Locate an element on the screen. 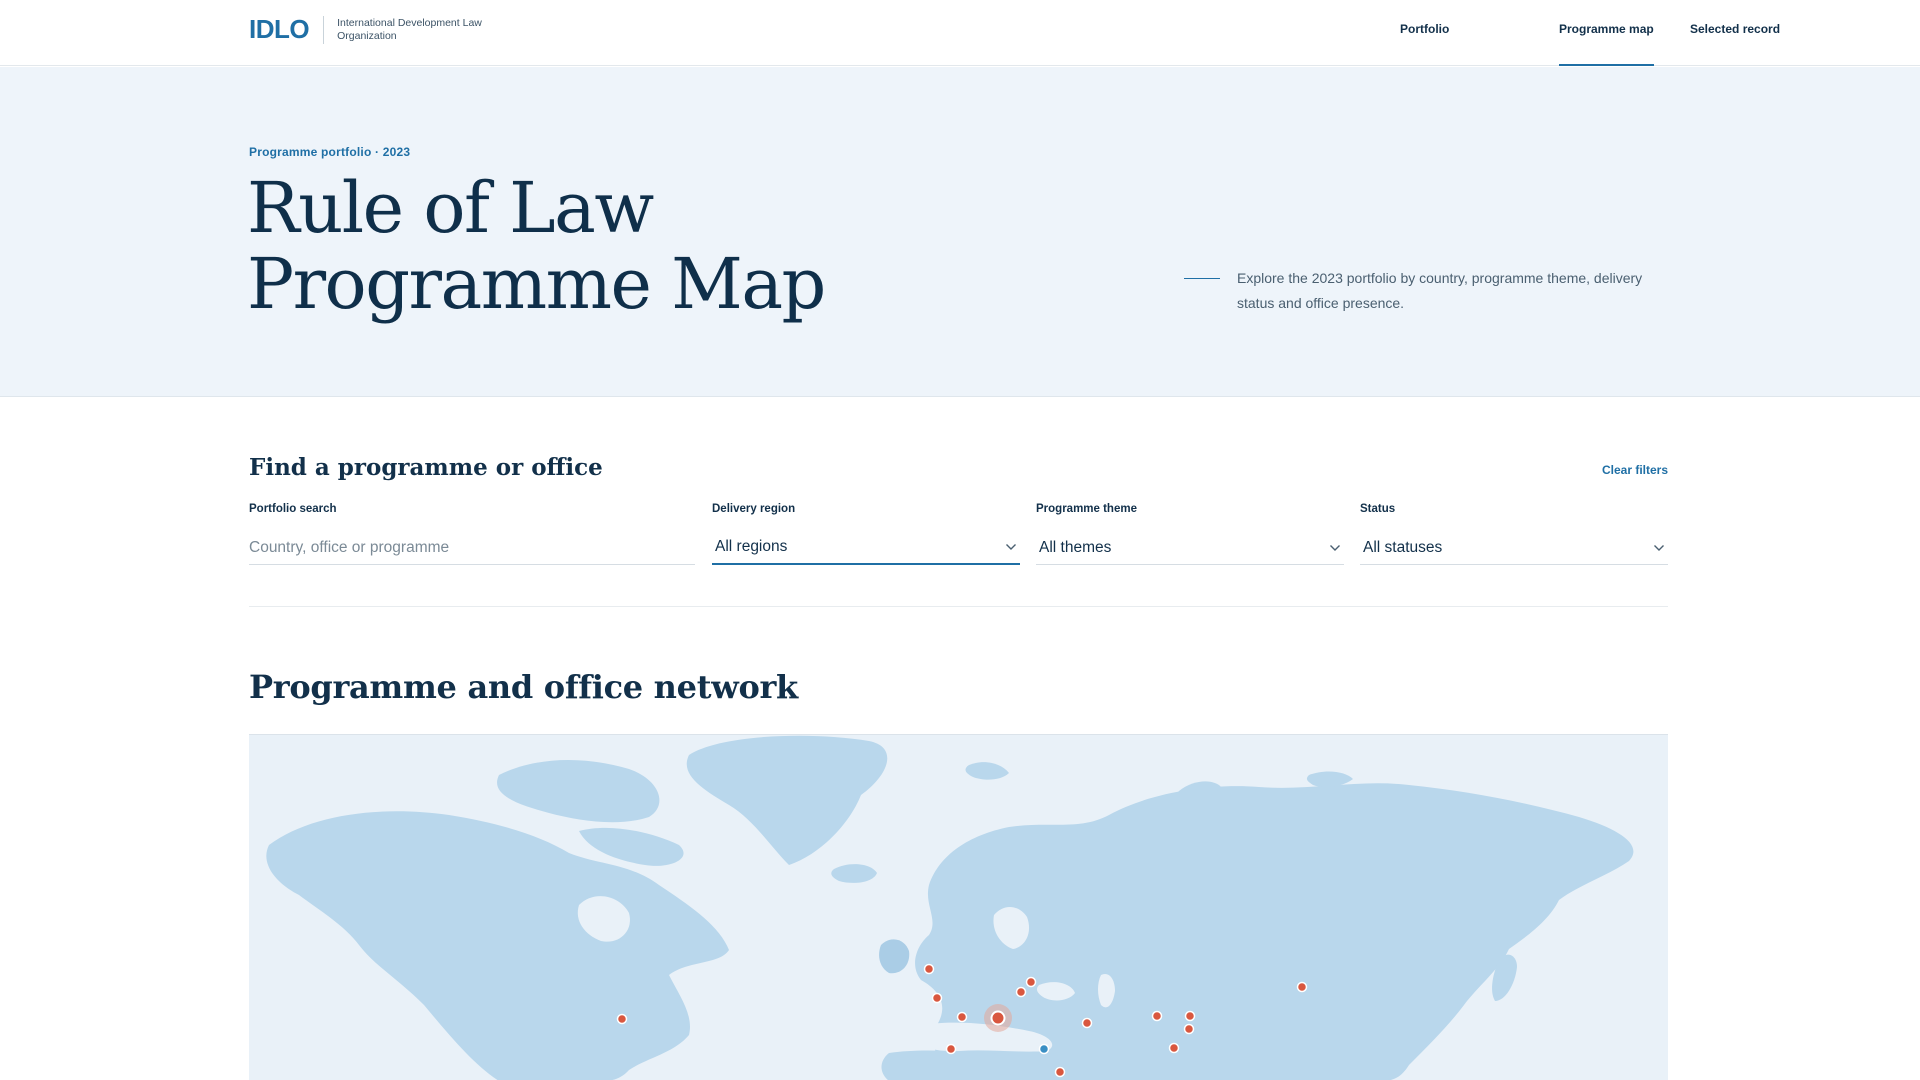 The image size is (1920, 1080). logo-mark: IDLO is located at coordinates (279, 29).